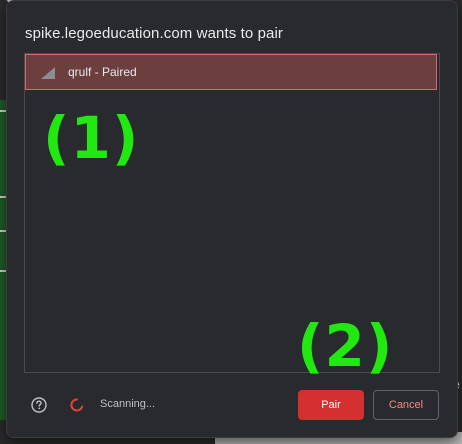  I want to click on signal-strength-icon, so click(48, 73).